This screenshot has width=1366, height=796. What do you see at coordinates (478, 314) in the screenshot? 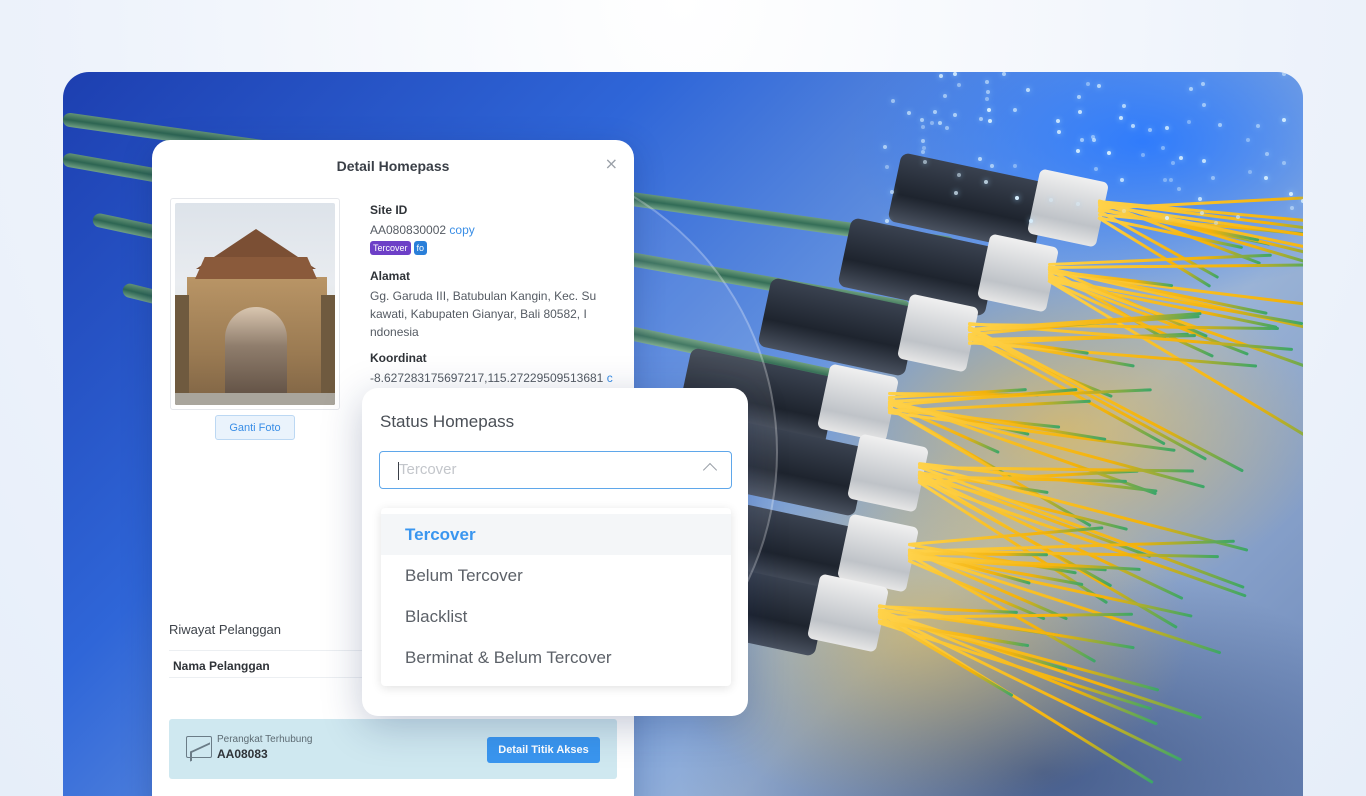
I see `alamat-line-2: kawati, Kabupaten Gianyar, Bali 80582, I` at bounding box center [478, 314].